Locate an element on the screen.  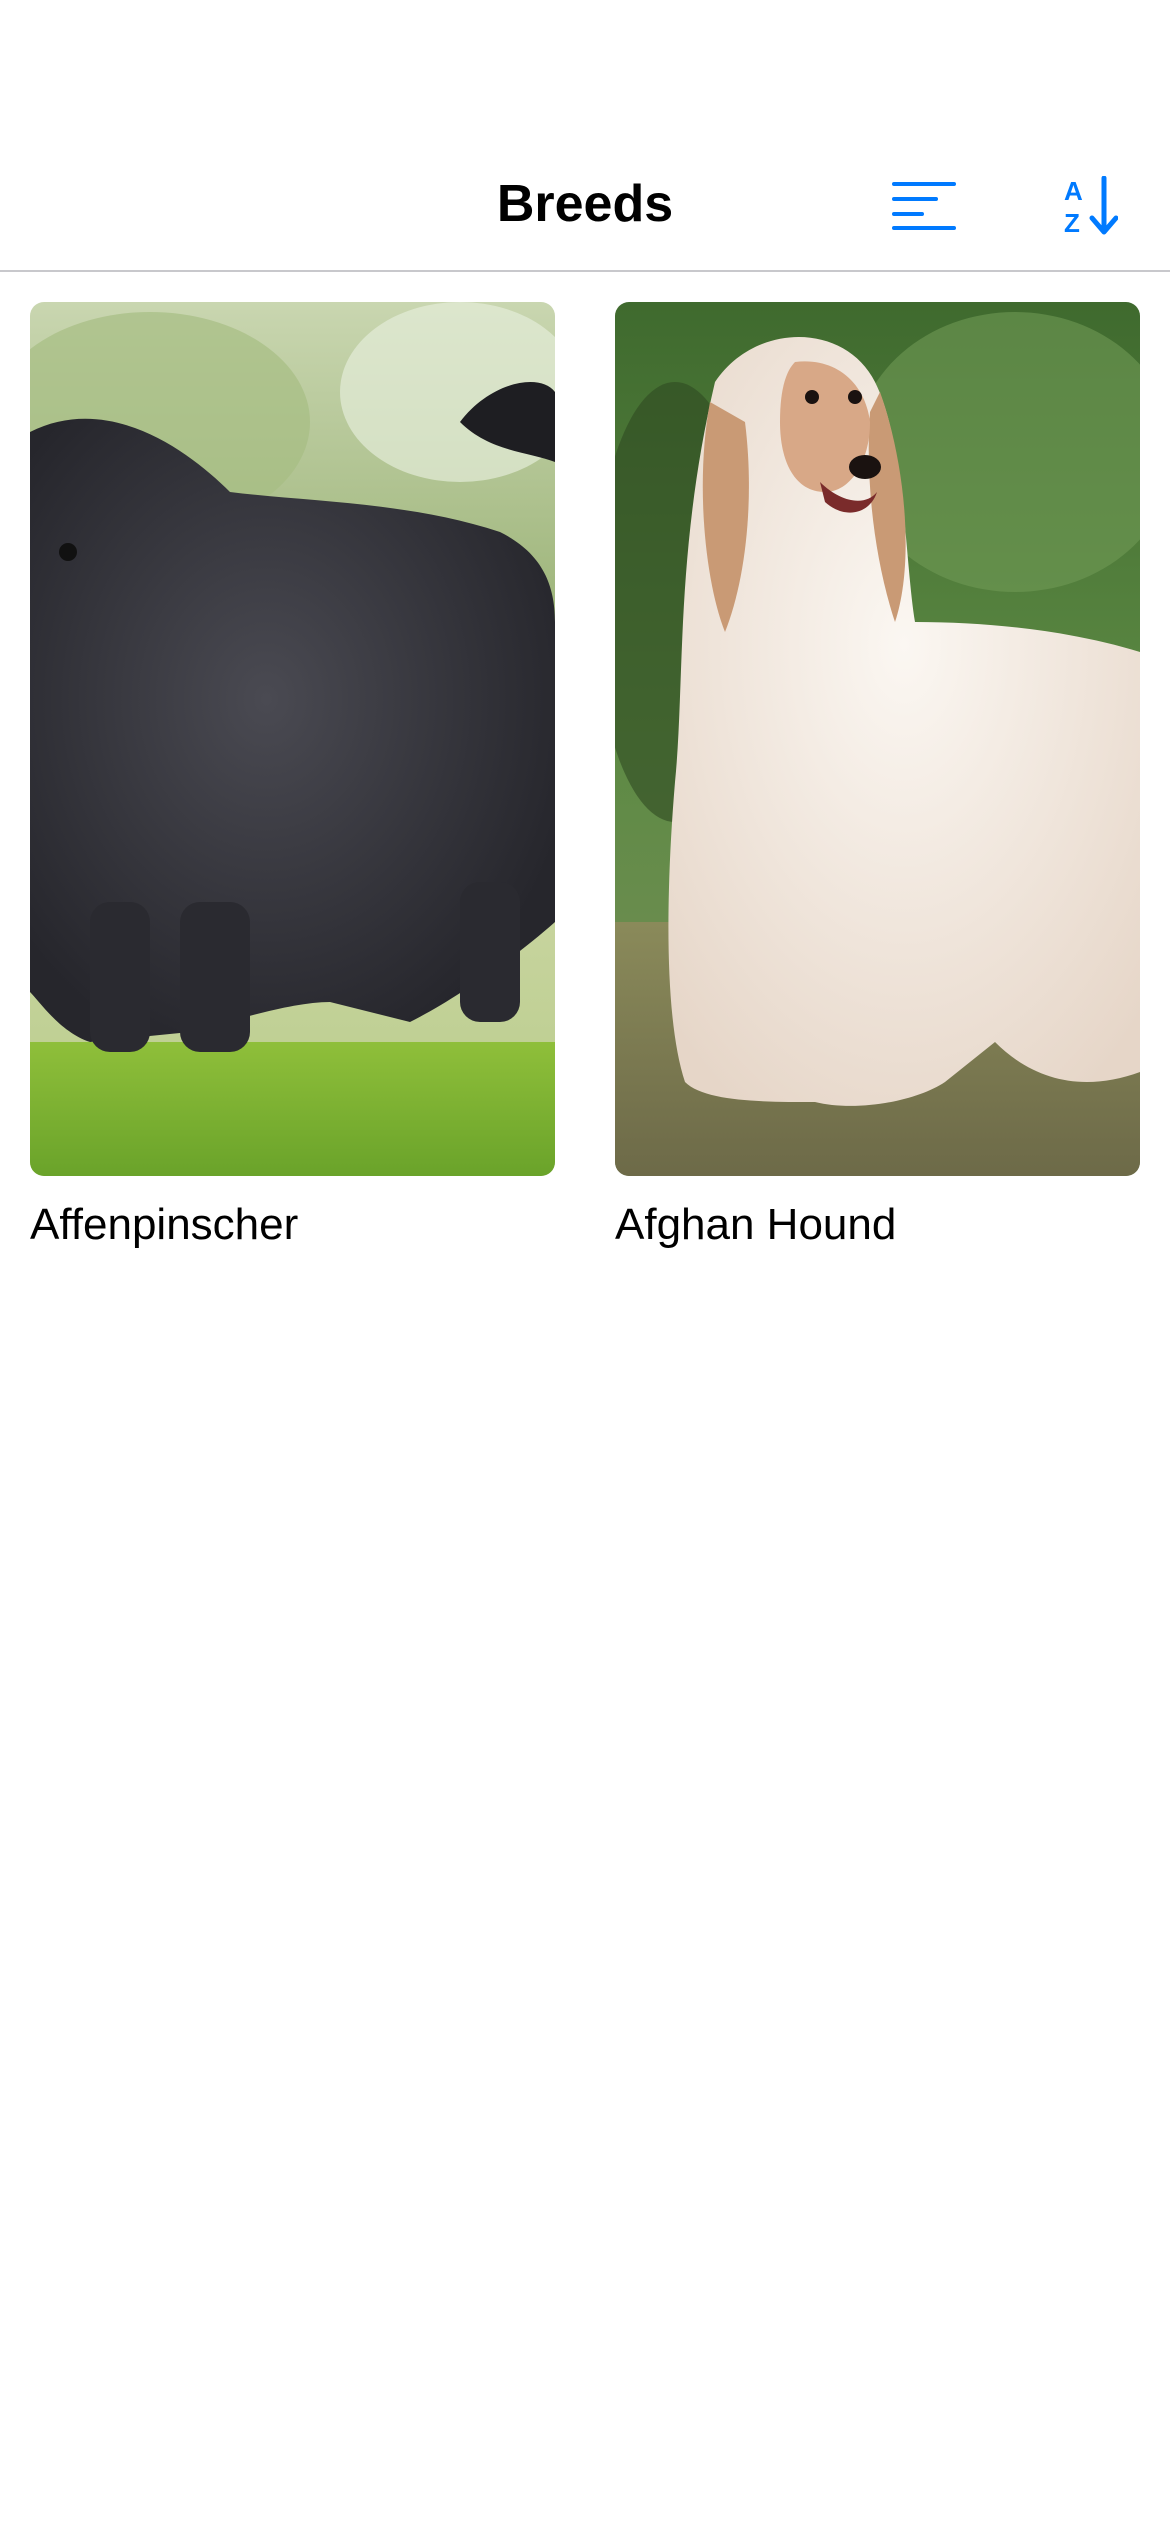
navigation-bar: Breeds A Z is located at coordinates (585, 206).